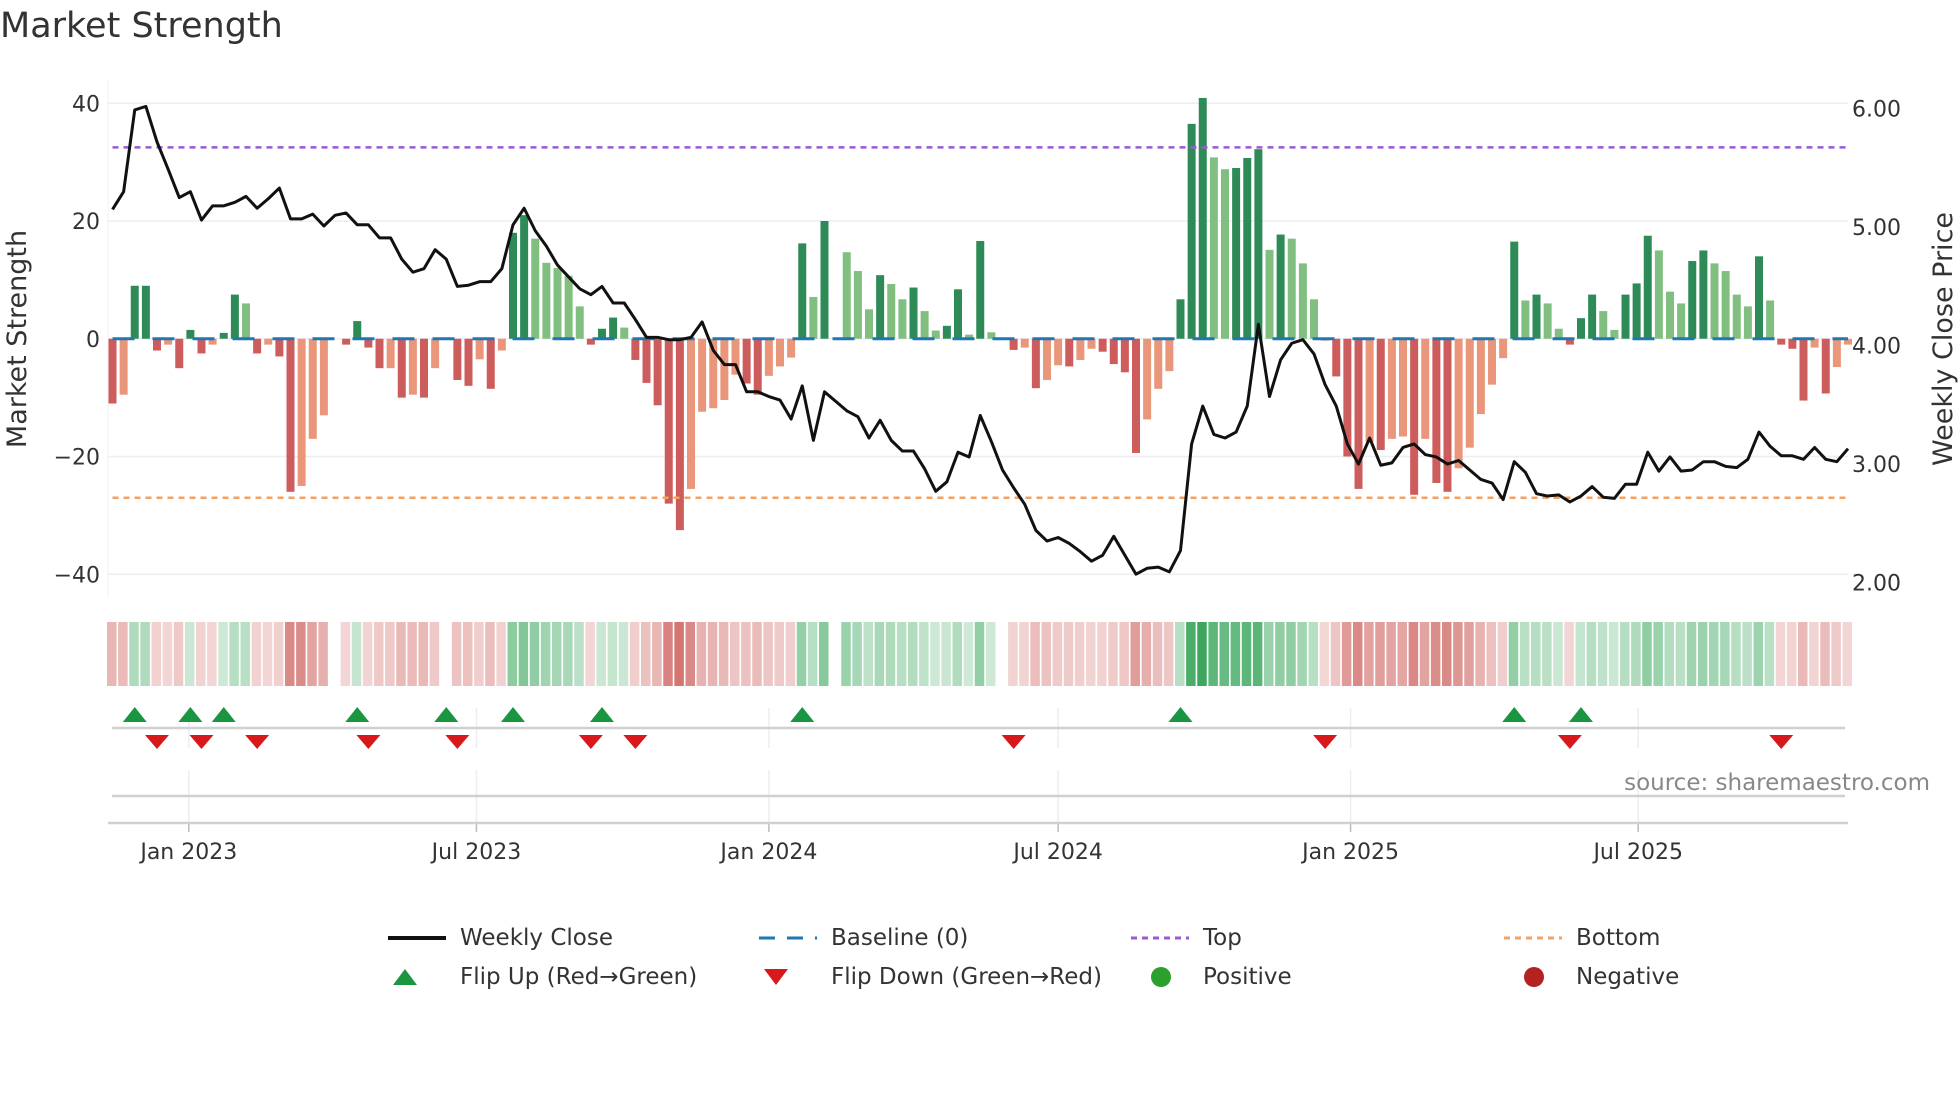 This screenshot has width=1960, height=1102. What do you see at coordinates (1876, 228) in the screenshot?
I see `right-tick-label: 5.00` at bounding box center [1876, 228].